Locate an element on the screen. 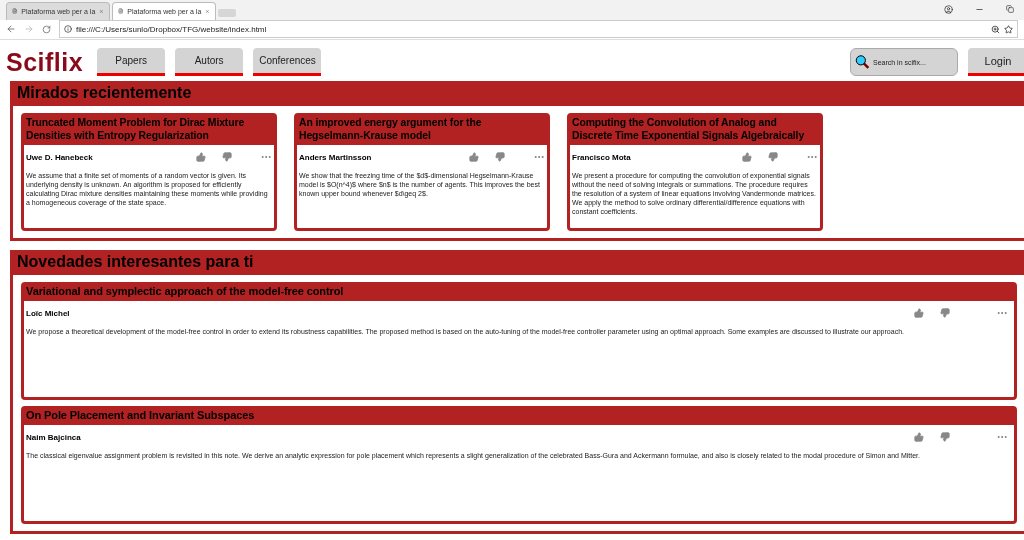  star-icon is located at coordinates (1008, 29).